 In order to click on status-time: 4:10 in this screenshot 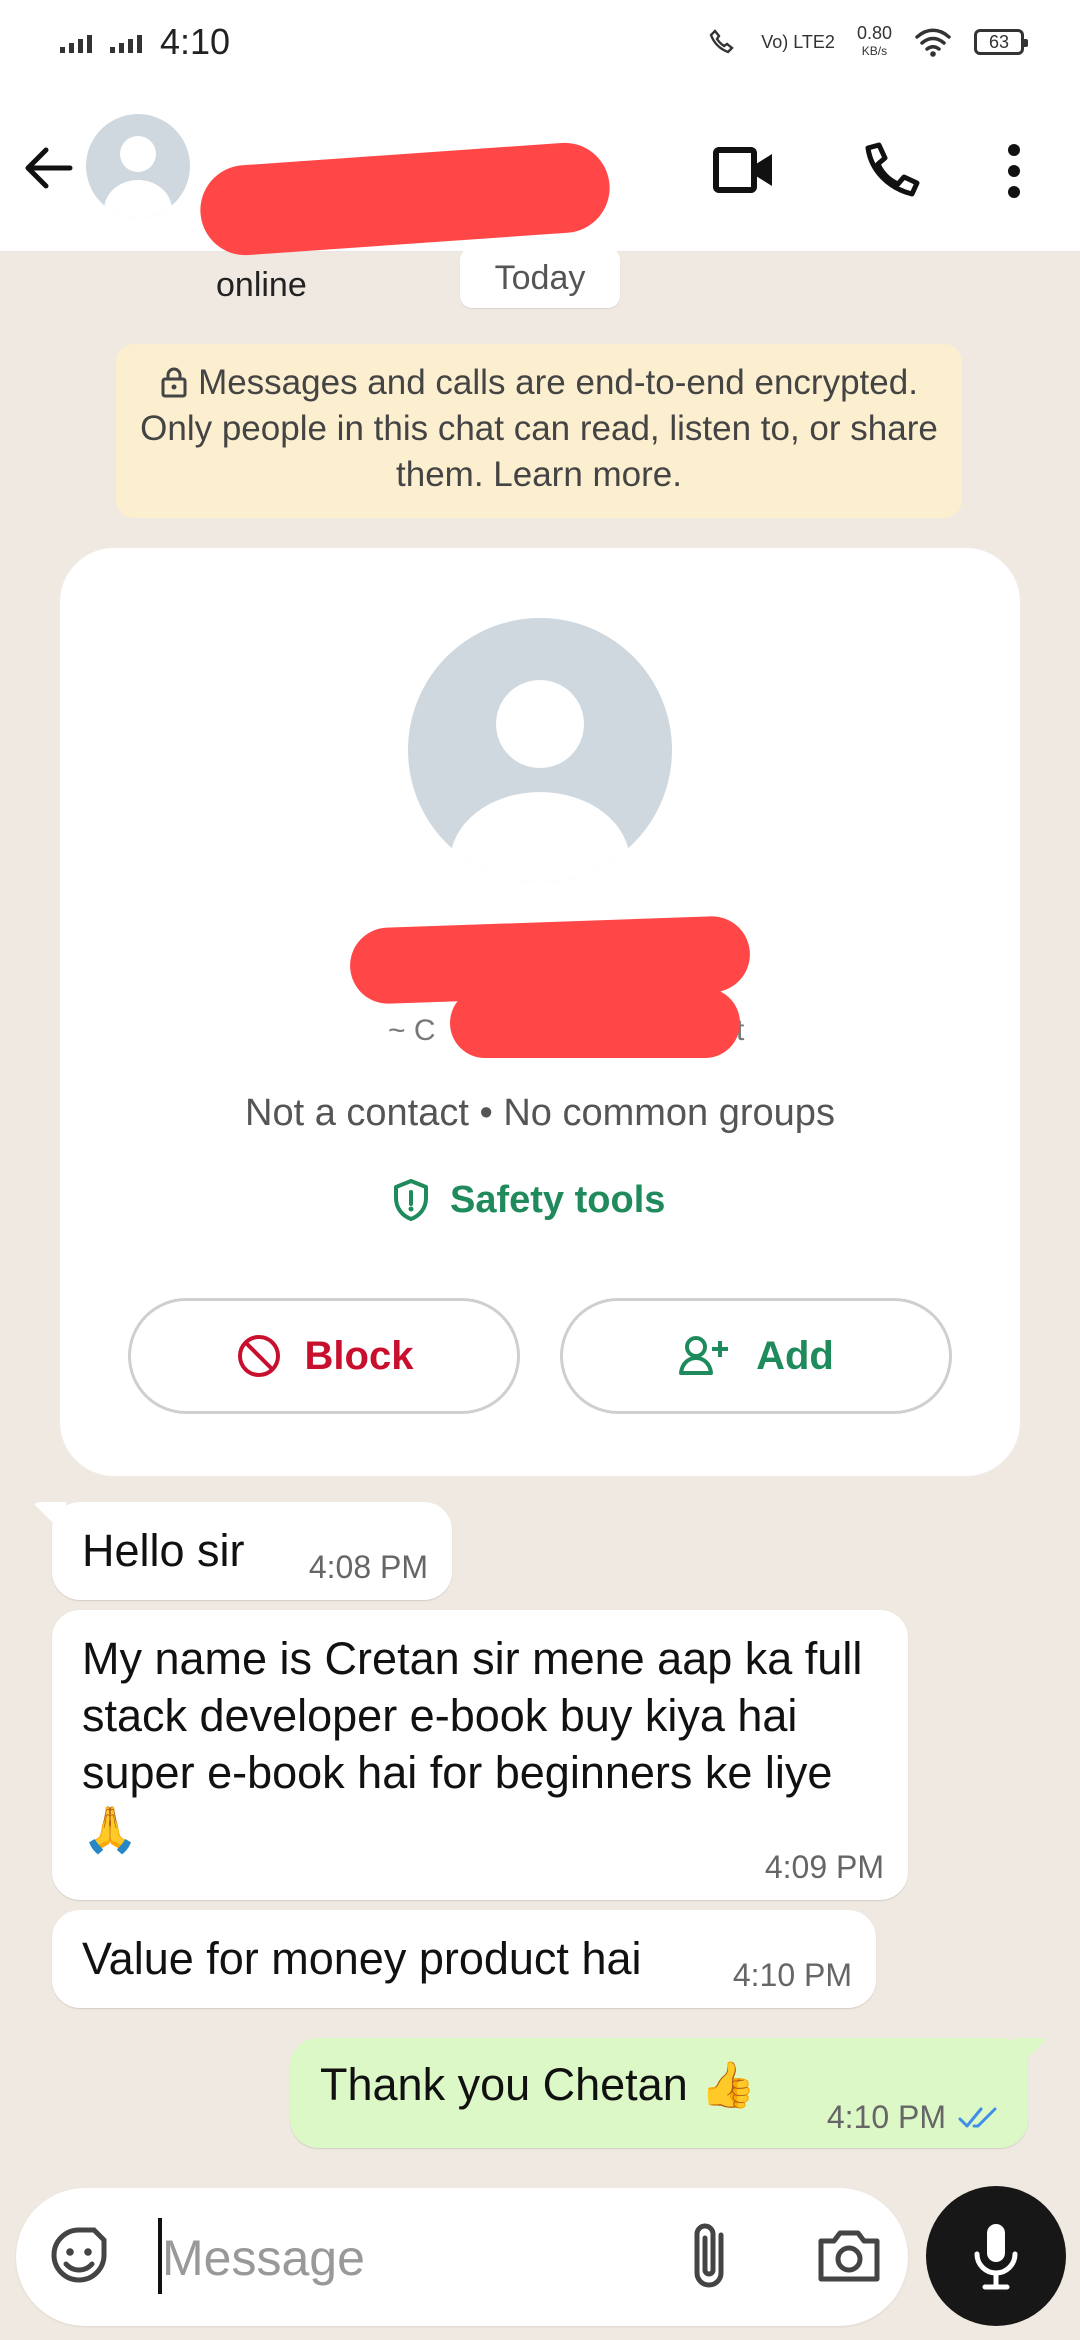, I will do `click(195, 41)`.